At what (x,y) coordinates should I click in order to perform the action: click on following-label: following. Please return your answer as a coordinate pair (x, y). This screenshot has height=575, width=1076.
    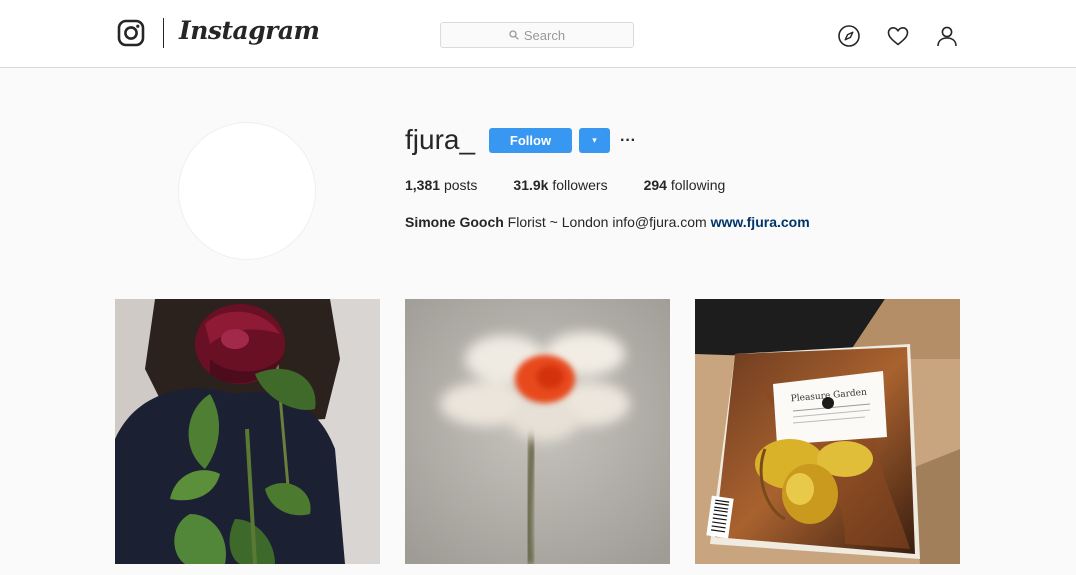
    Looking at the image, I should click on (698, 185).